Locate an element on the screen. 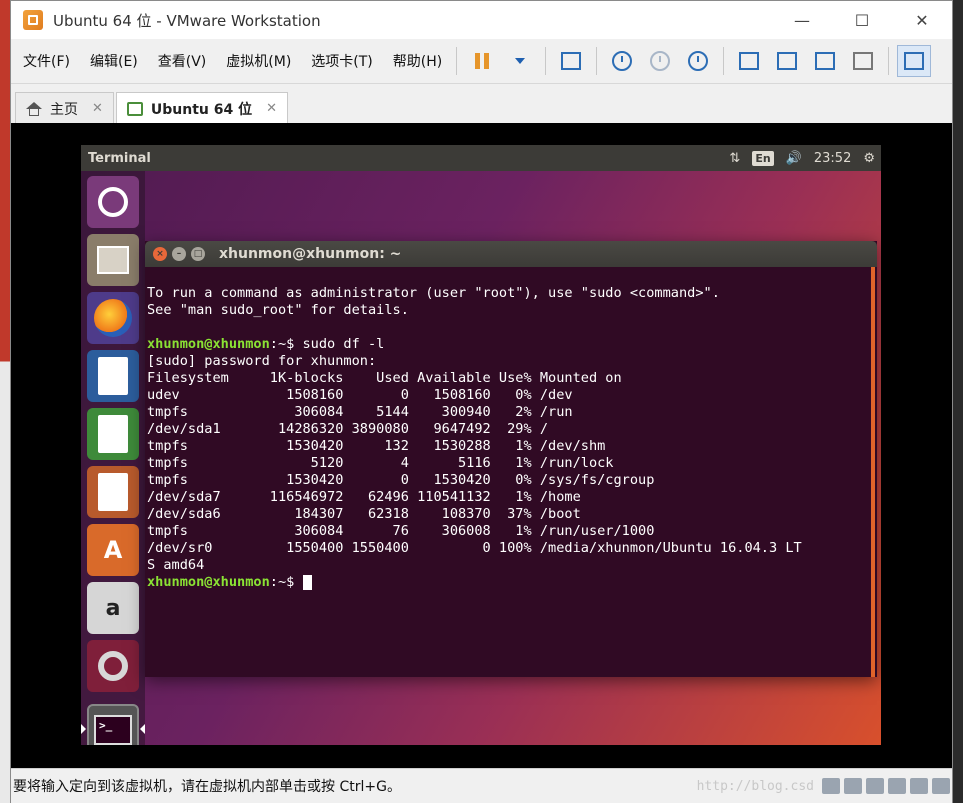 The image size is (963, 803). launcher-writer is located at coordinates (113, 376).